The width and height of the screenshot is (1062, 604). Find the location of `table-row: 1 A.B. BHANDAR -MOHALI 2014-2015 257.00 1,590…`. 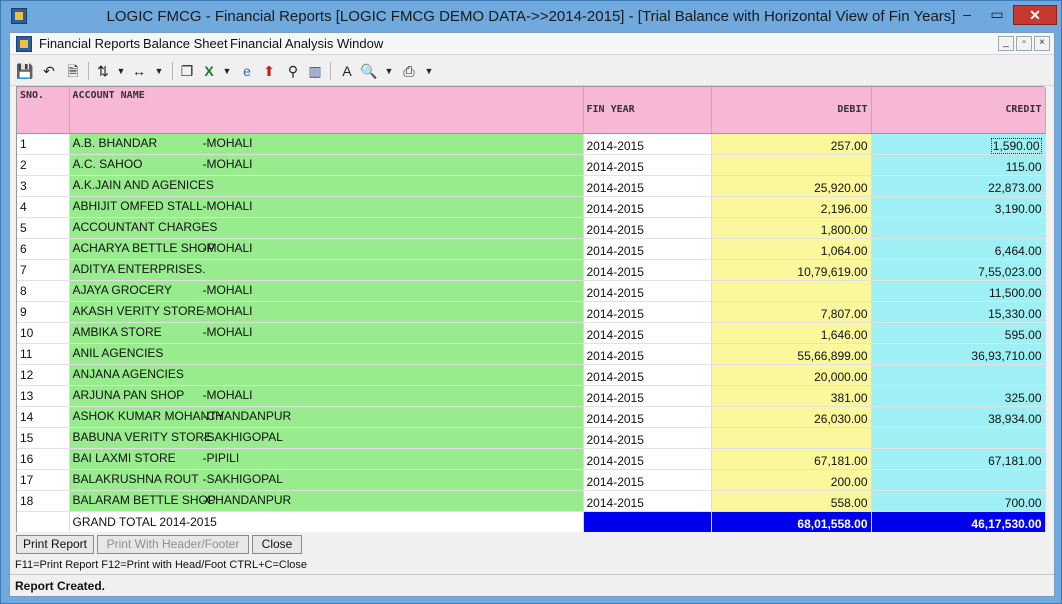

table-row: 1 A.B. BHANDAR -MOHALI 2014-2015 257.00 1,590… is located at coordinates (531, 144).